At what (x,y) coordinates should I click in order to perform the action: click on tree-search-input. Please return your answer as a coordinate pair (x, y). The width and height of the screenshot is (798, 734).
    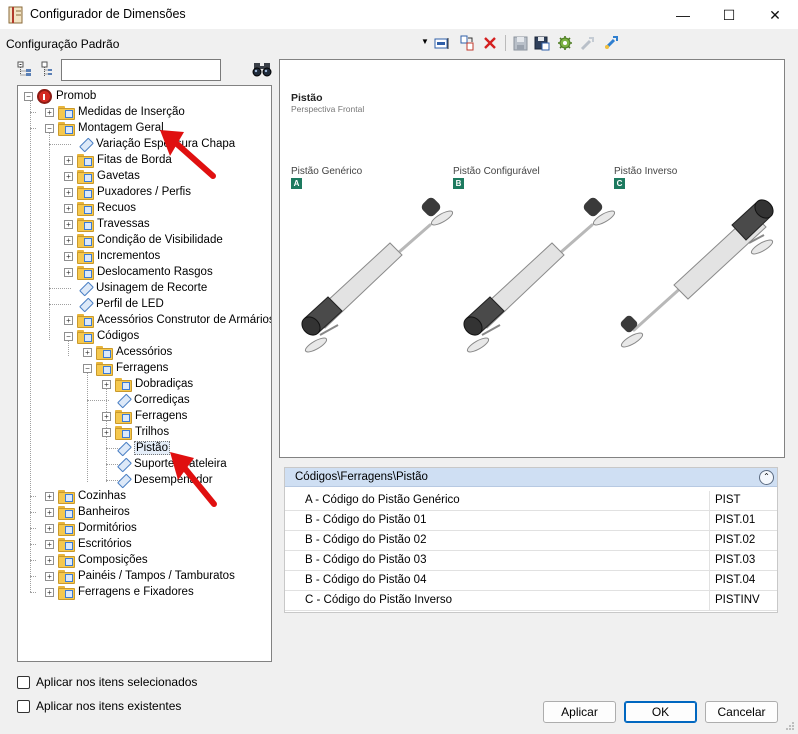
    Looking at the image, I should click on (141, 70).